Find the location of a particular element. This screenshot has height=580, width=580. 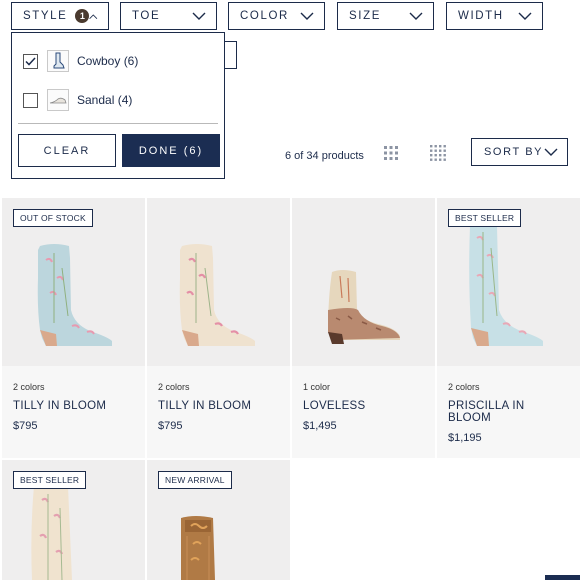

filter-toe-button: TOE is located at coordinates (168, 16).